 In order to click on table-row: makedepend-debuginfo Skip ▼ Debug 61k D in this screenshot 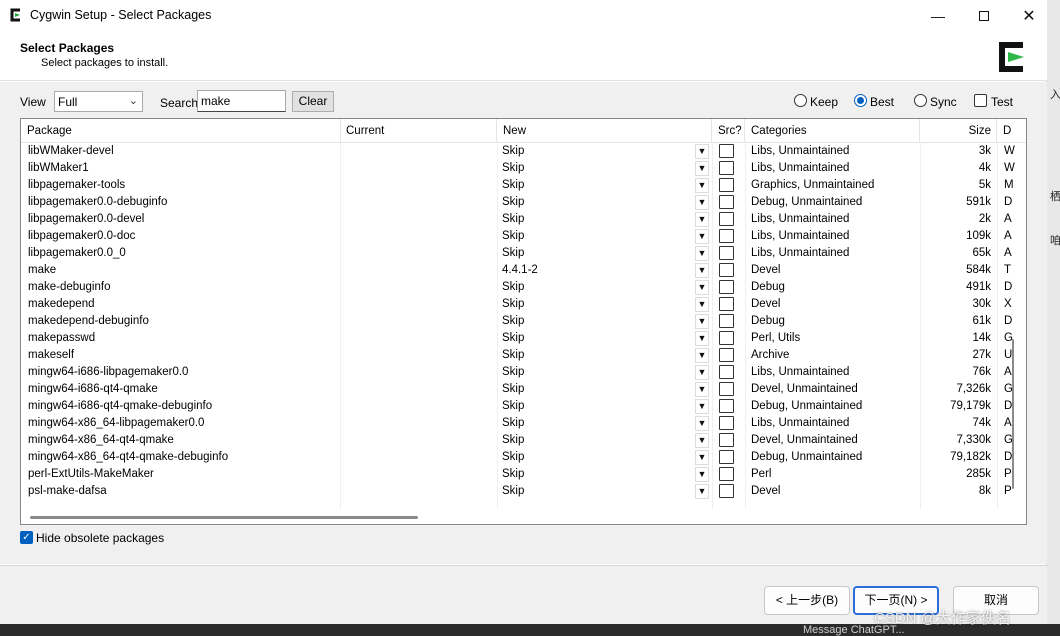, I will do `click(523, 321)`.